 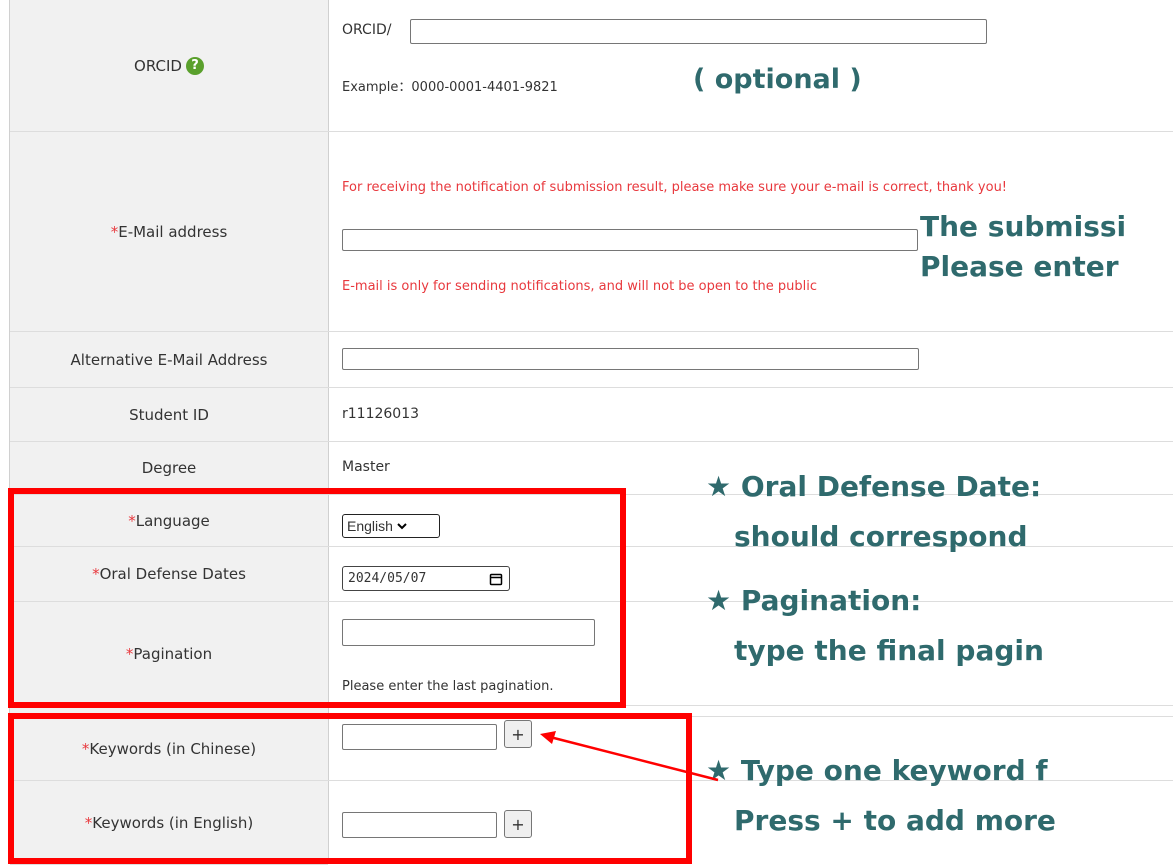 I want to click on pagination-annotation-2: type the final pagin, so click(x=889, y=650).